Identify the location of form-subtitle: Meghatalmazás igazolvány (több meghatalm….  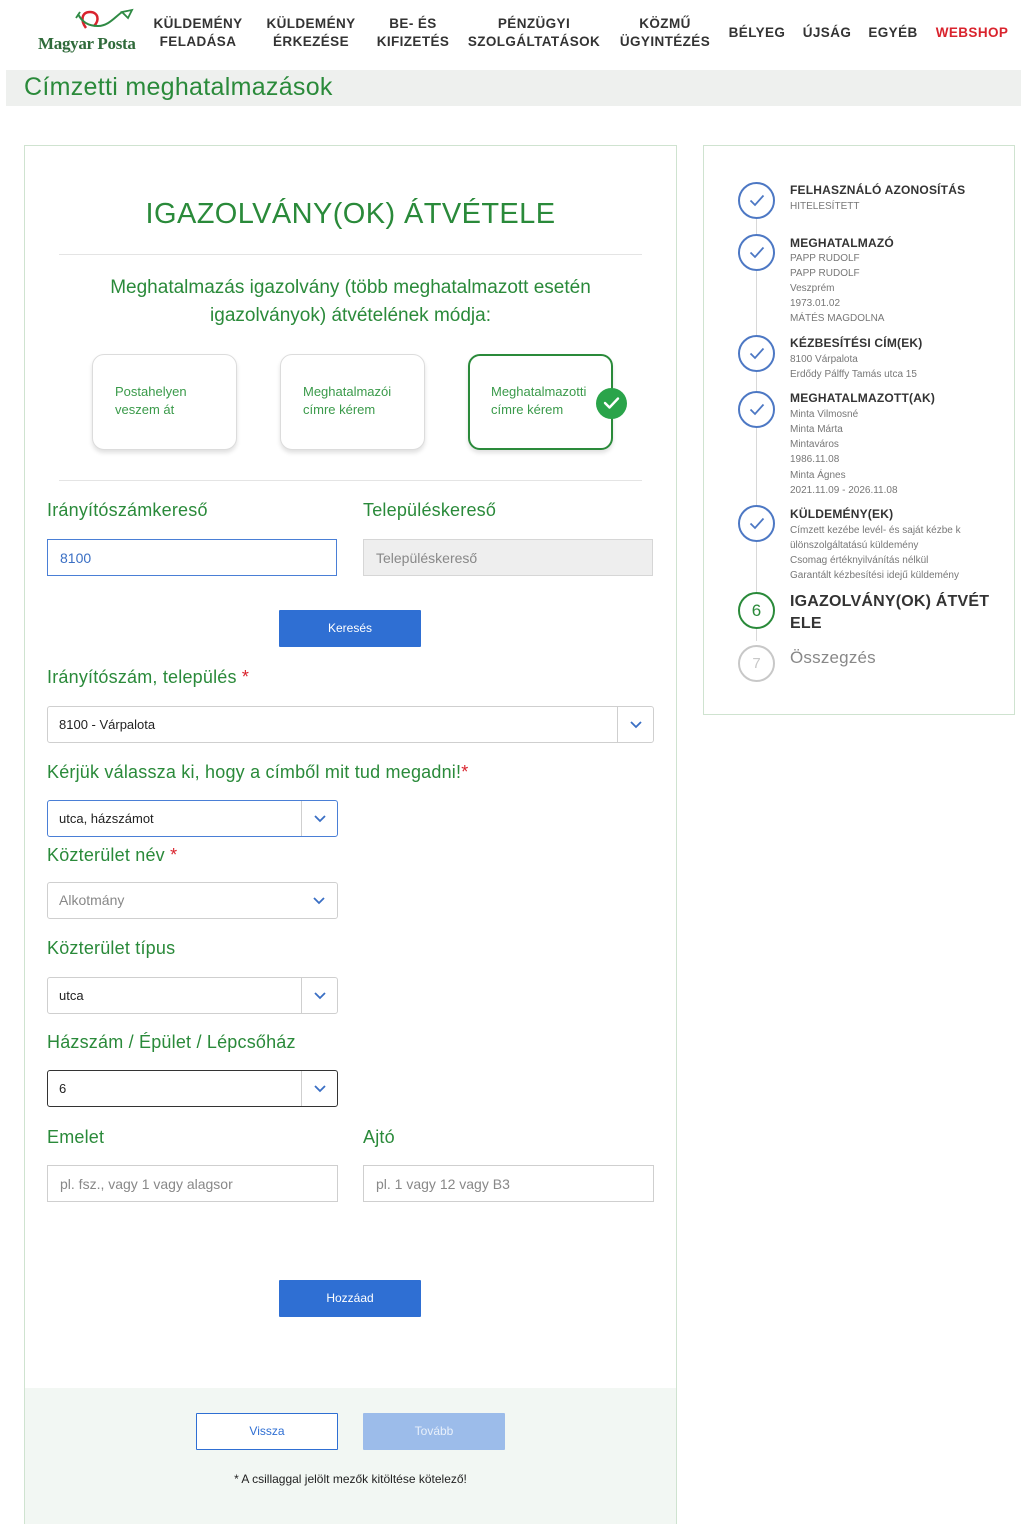
(350, 301).